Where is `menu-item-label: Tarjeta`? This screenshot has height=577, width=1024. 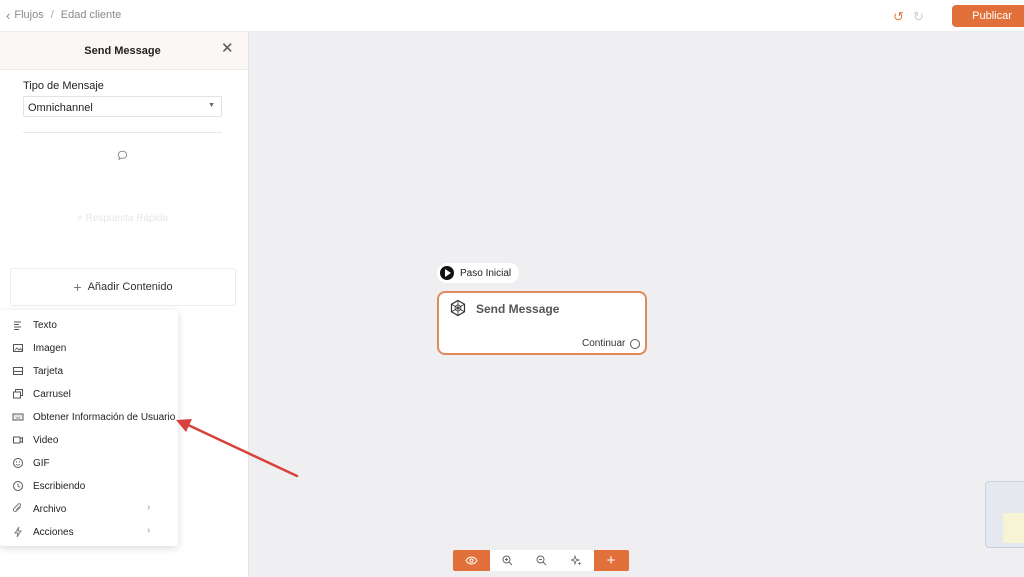 menu-item-label: Tarjeta is located at coordinates (48, 371).